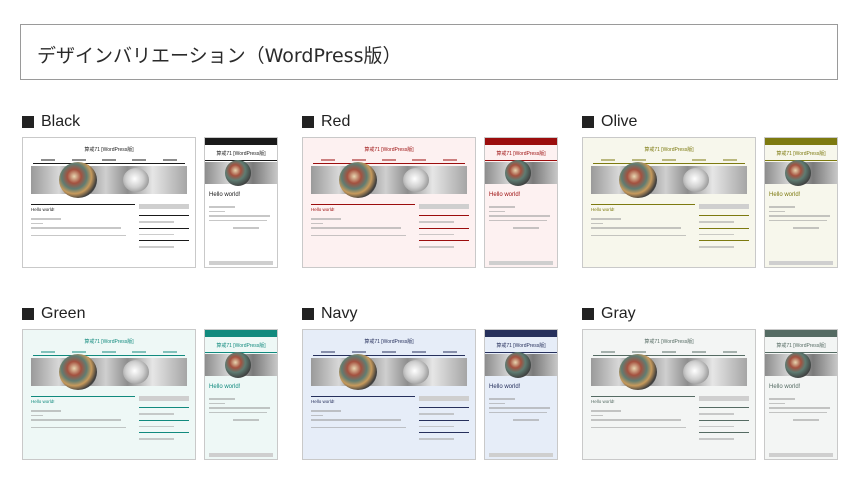 This screenshot has height=489, width=867. I want to click on variant-label: Navy, so click(339, 313).